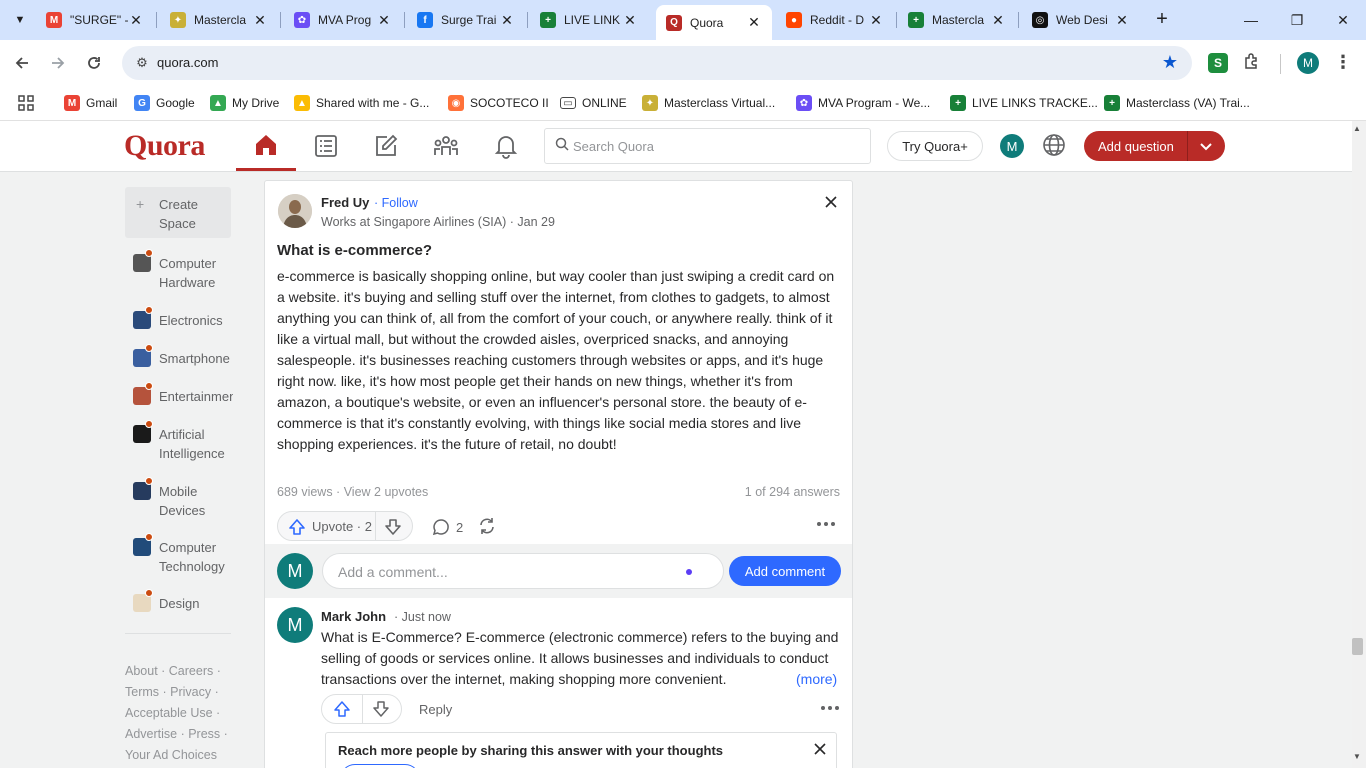 The width and height of the screenshot is (1366, 768). What do you see at coordinates (179, 755) in the screenshot?
I see `footer-link-line: Your Ad Choices` at bounding box center [179, 755].